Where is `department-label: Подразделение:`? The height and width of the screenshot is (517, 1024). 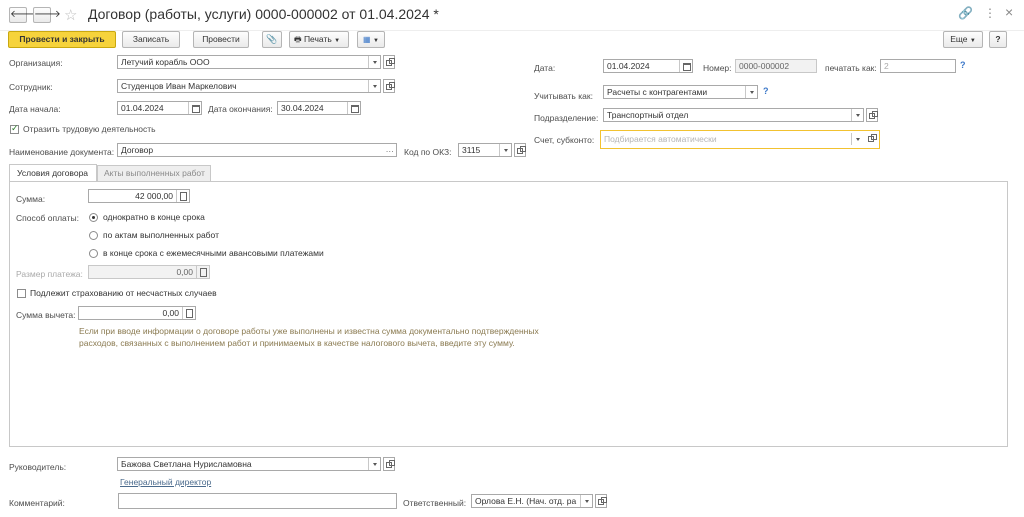
department-label: Подразделение: is located at coordinates (566, 118).